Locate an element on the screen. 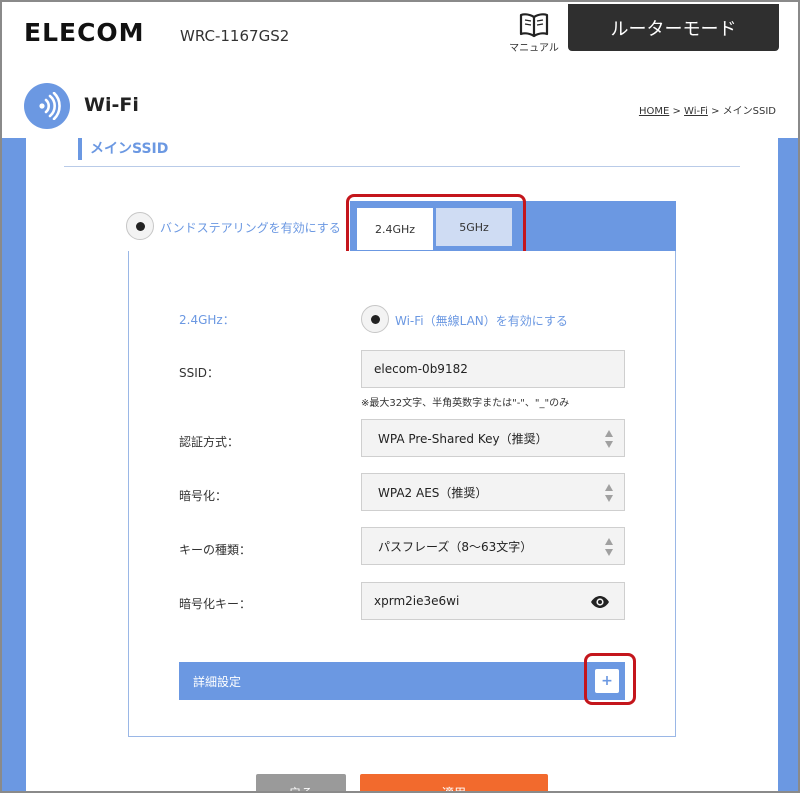 The width and height of the screenshot is (800, 793). ssid-label: SSID： is located at coordinates (199, 373).